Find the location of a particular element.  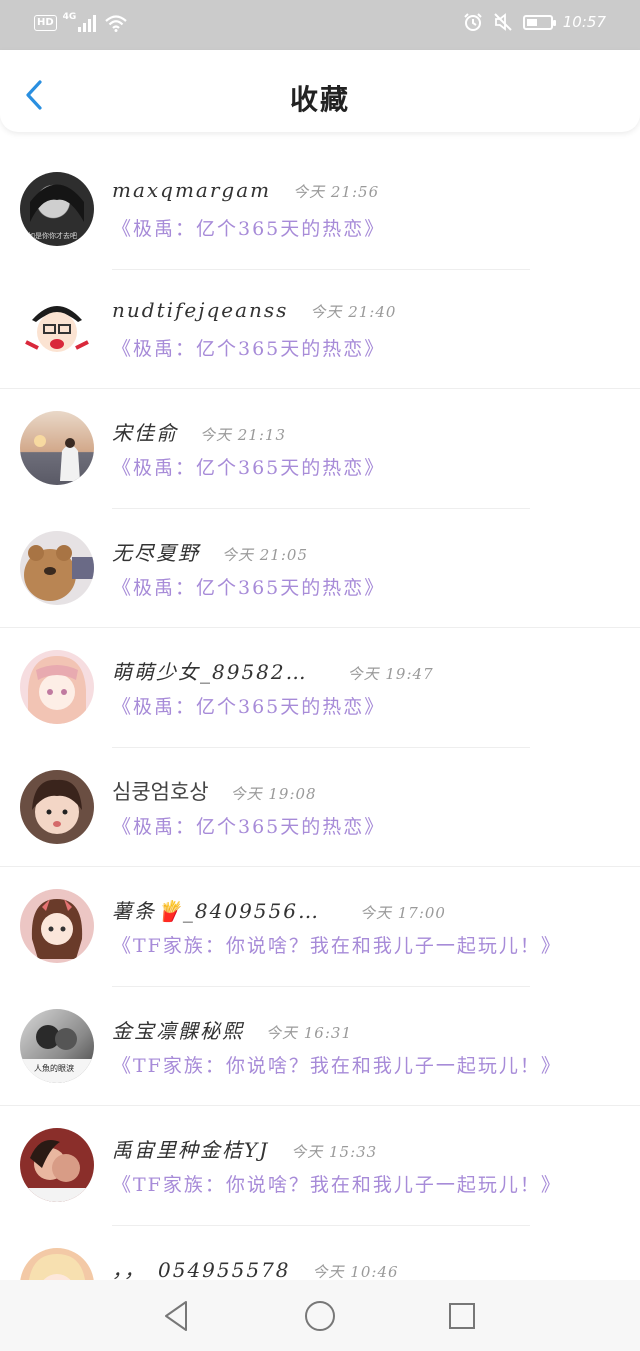

list-item: 无尽夏野 今天 21:05 《极禹：亿个365天的热恋》 is located at coordinates (320, 568).